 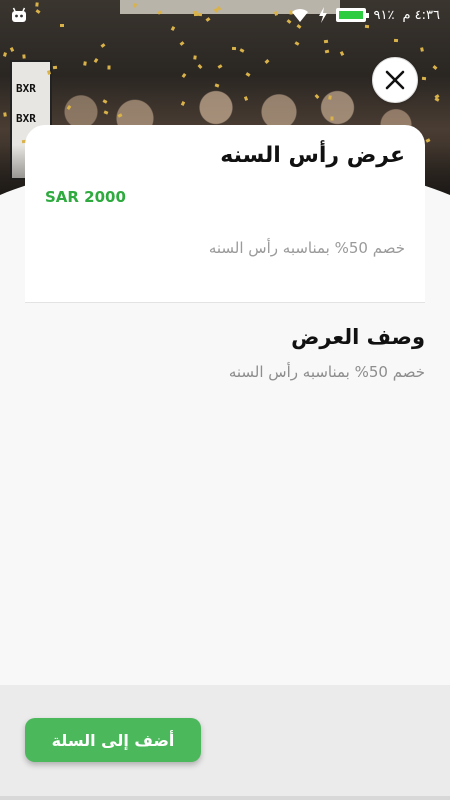 I want to click on android-notification-icon, so click(x=19, y=14).